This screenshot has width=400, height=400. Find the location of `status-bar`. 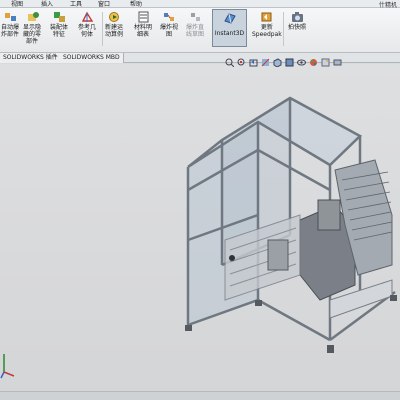

status-bar is located at coordinates (200, 395).